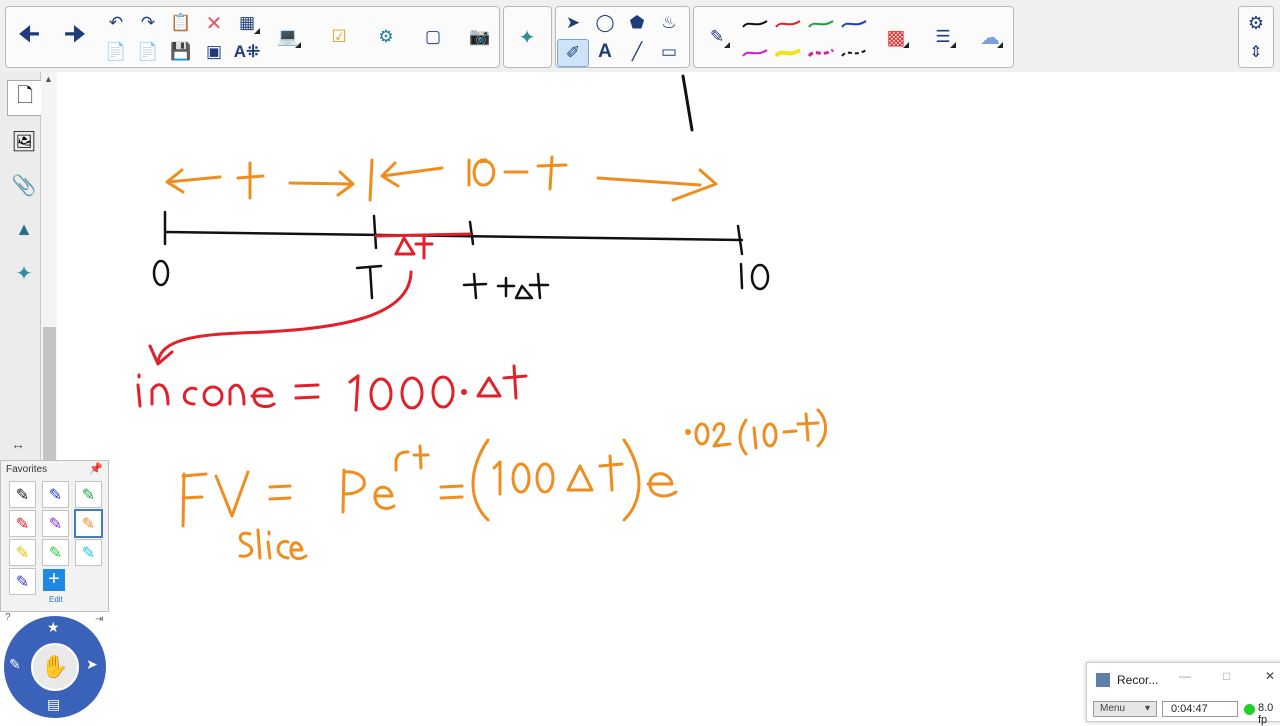 This screenshot has height=726, width=1280. Describe the element at coordinates (854, 23) in the screenshot. I see `pen-swatch-blue` at that location.